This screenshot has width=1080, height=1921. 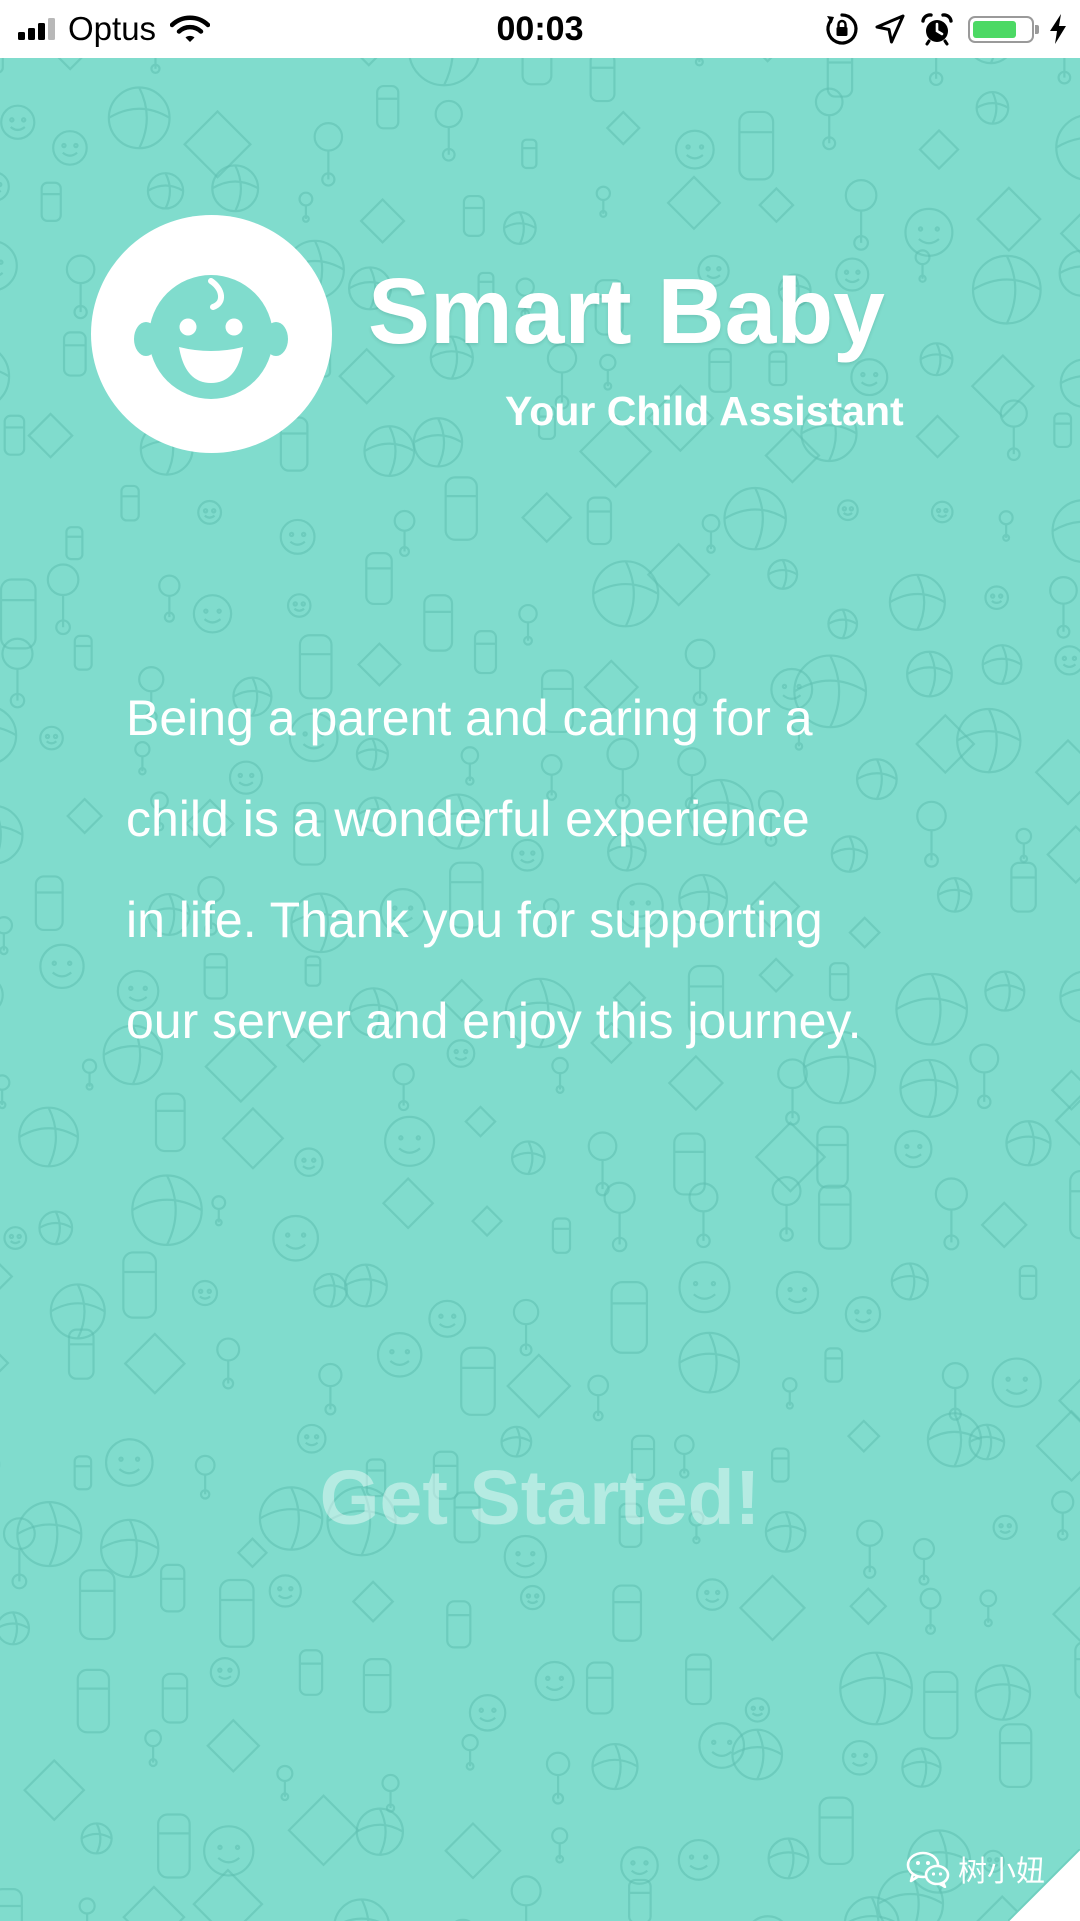 What do you see at coordinates (494, 1021) in the screenshot?
I see `intro-line: our server and enjoy this journey.` at bounding box center [494, 1021].